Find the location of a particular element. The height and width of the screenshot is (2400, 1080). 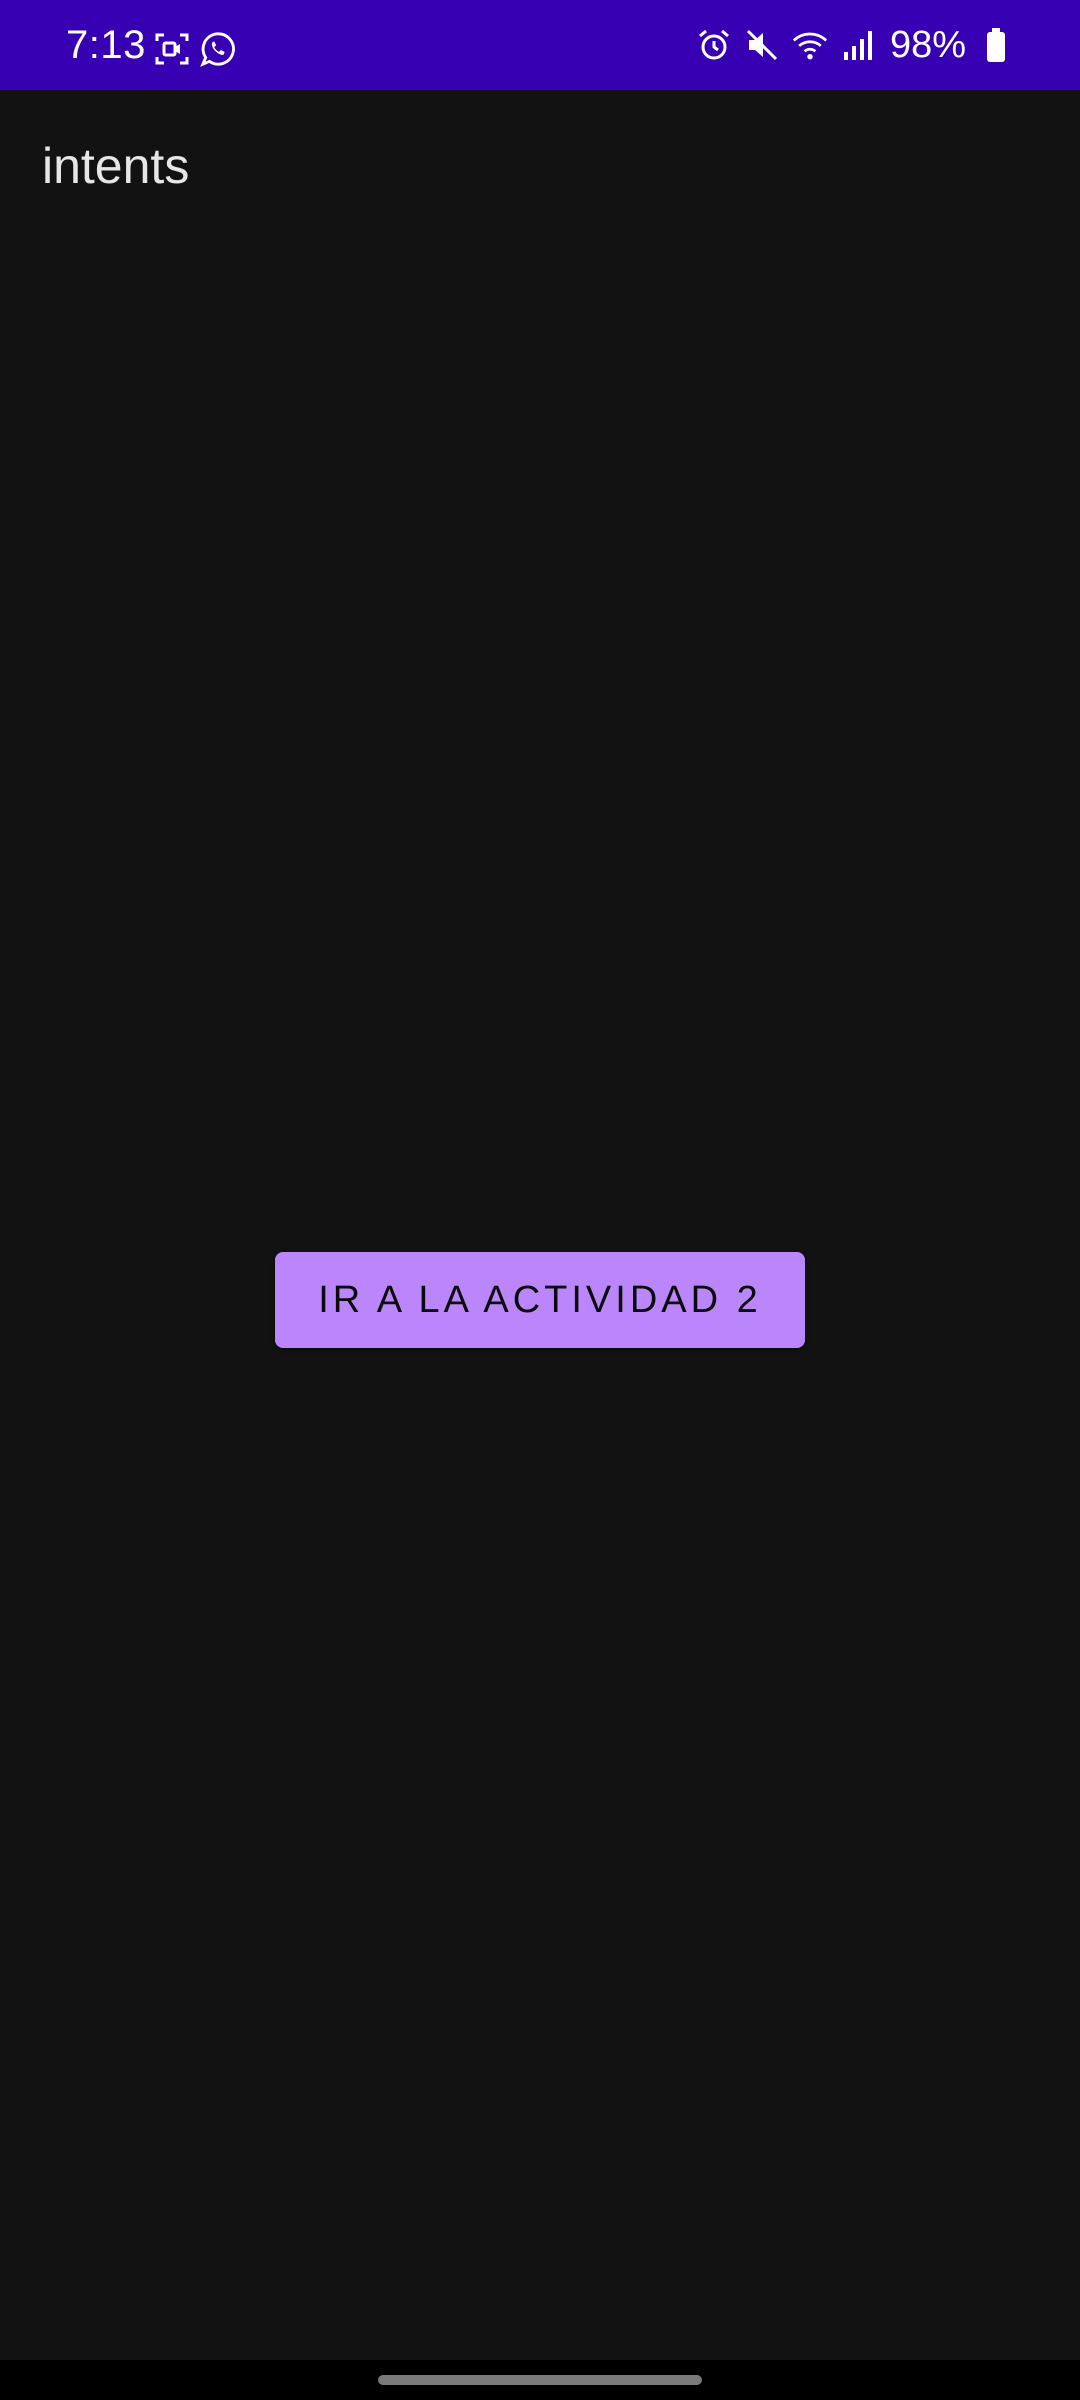

signal-icon is located at coordinates (858, 45).